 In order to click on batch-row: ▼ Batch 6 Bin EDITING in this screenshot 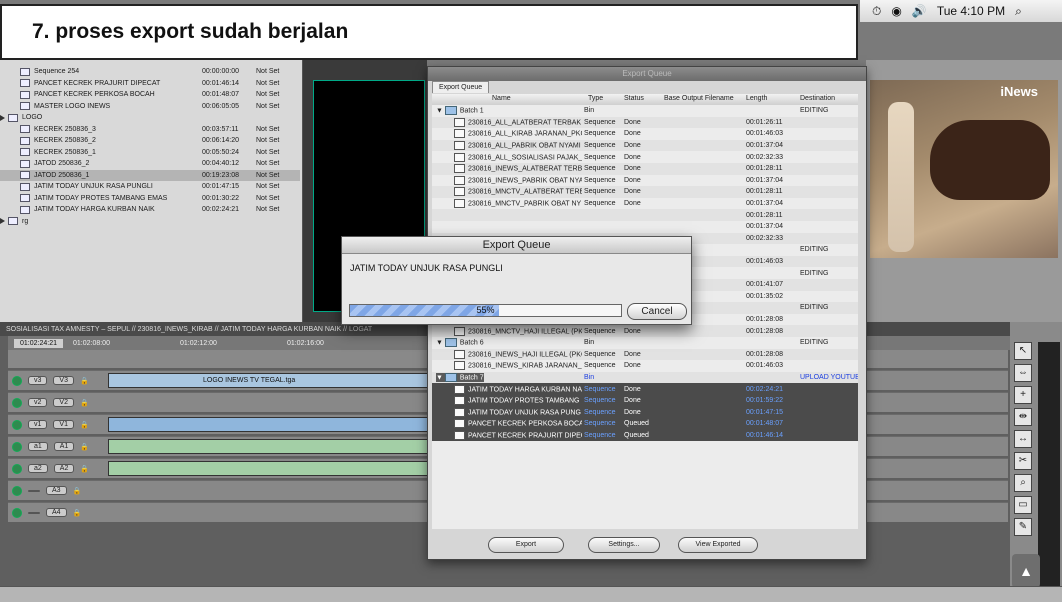, I will do `click(645, 343)`.